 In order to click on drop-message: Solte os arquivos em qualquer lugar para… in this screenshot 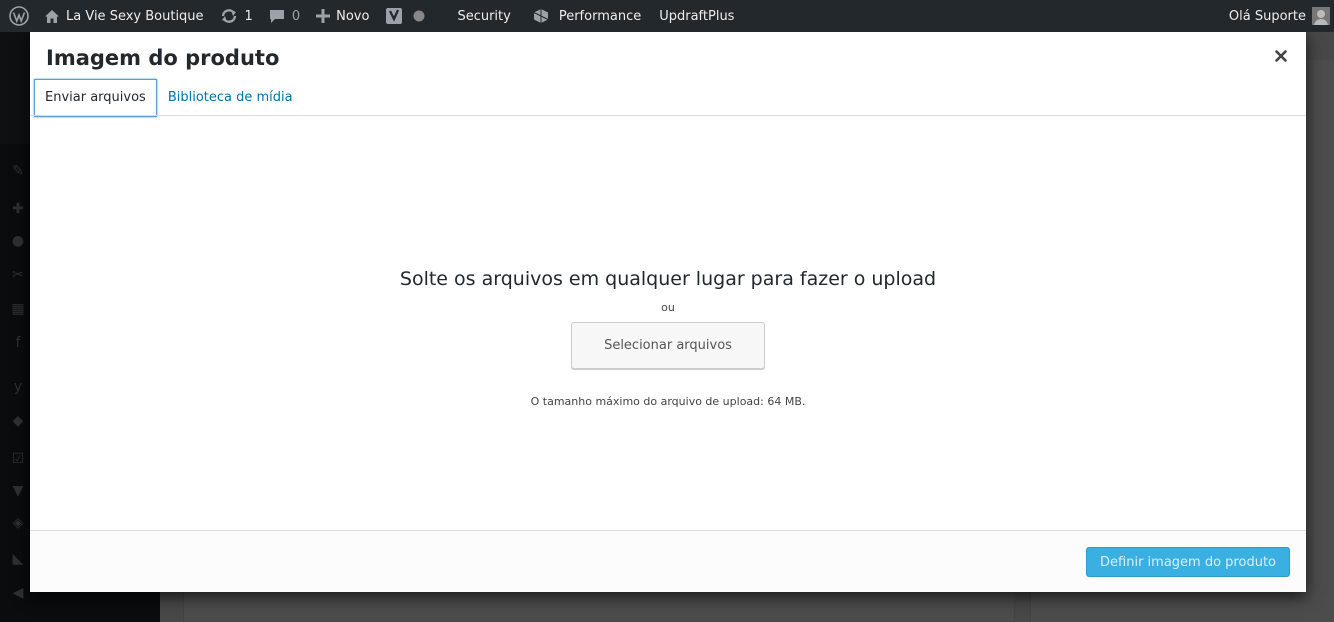, I will do `click(668, 279)`.